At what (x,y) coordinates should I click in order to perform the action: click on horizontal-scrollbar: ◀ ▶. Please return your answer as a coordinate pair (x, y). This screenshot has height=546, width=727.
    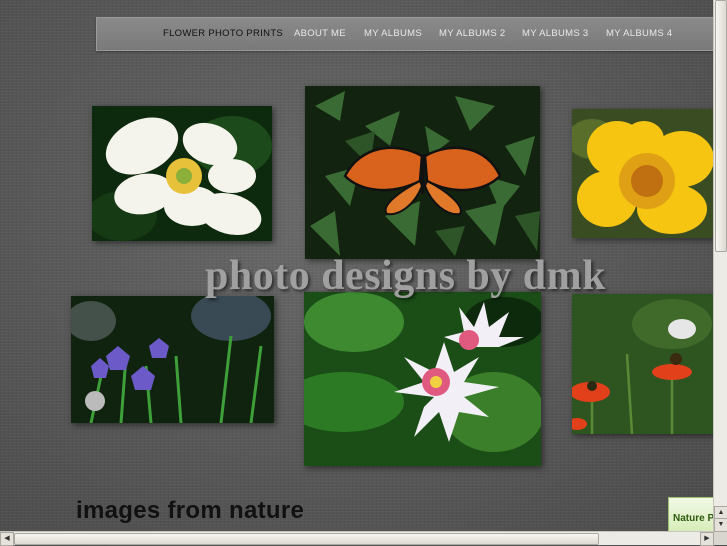
    Looking at the image, I should click on (357, 538).